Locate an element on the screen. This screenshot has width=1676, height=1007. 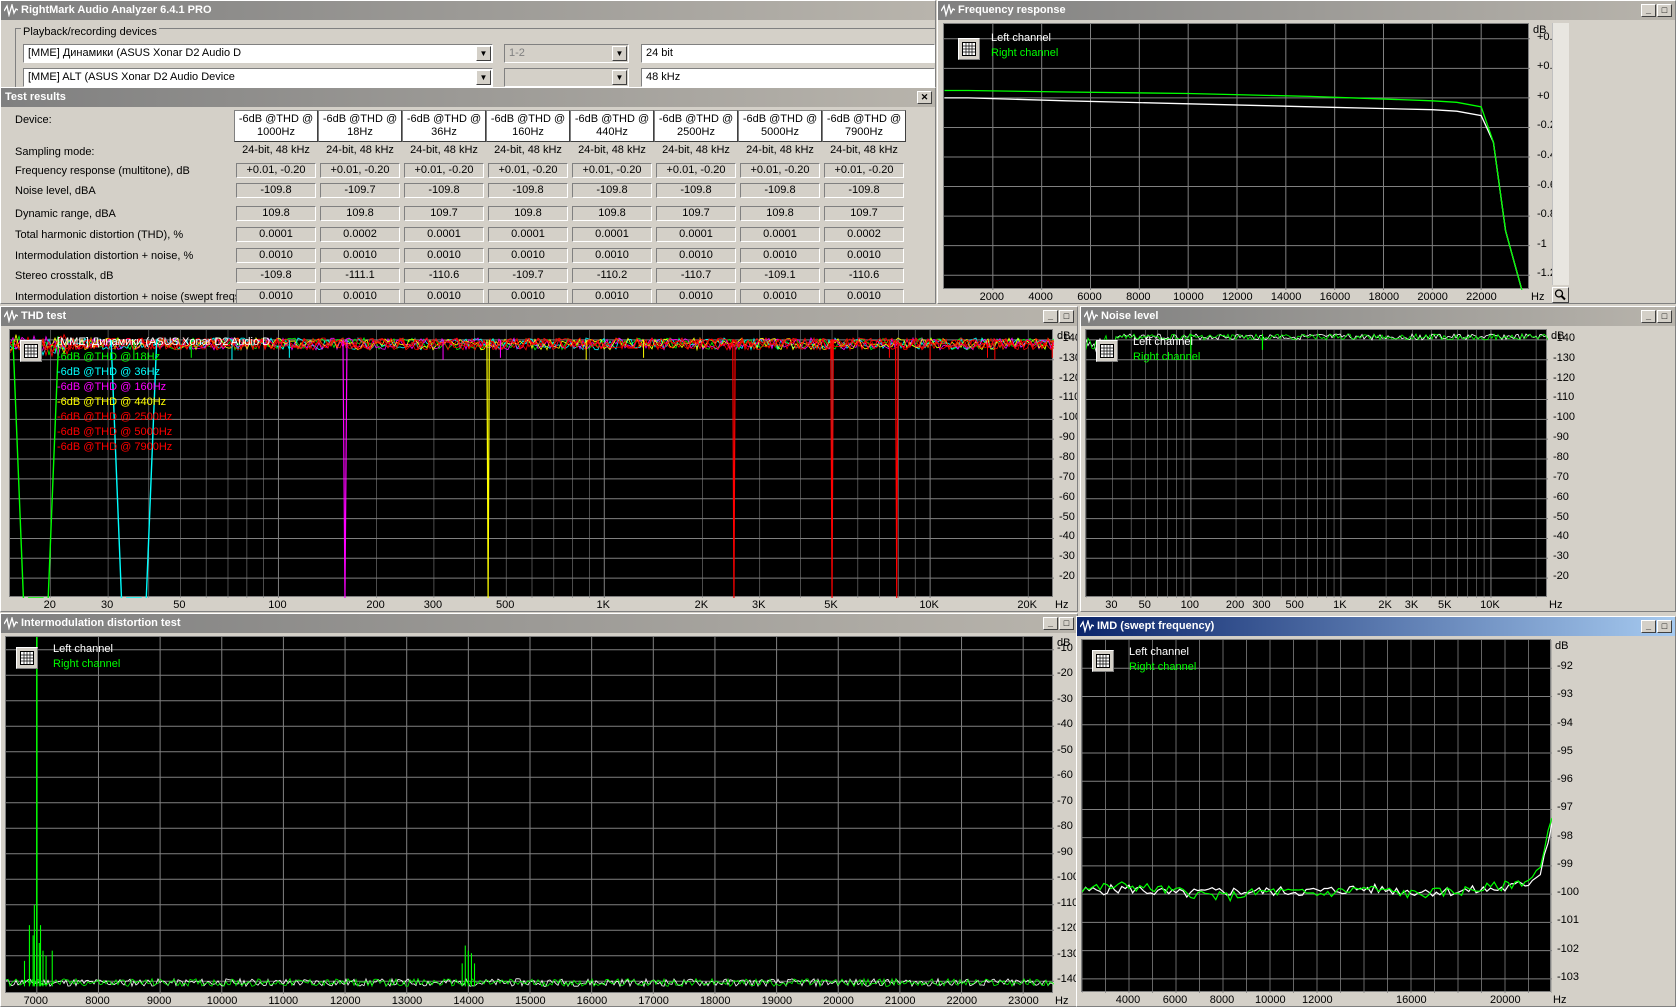
result-cell: 0.0010 is located at coordinates (612, 296).